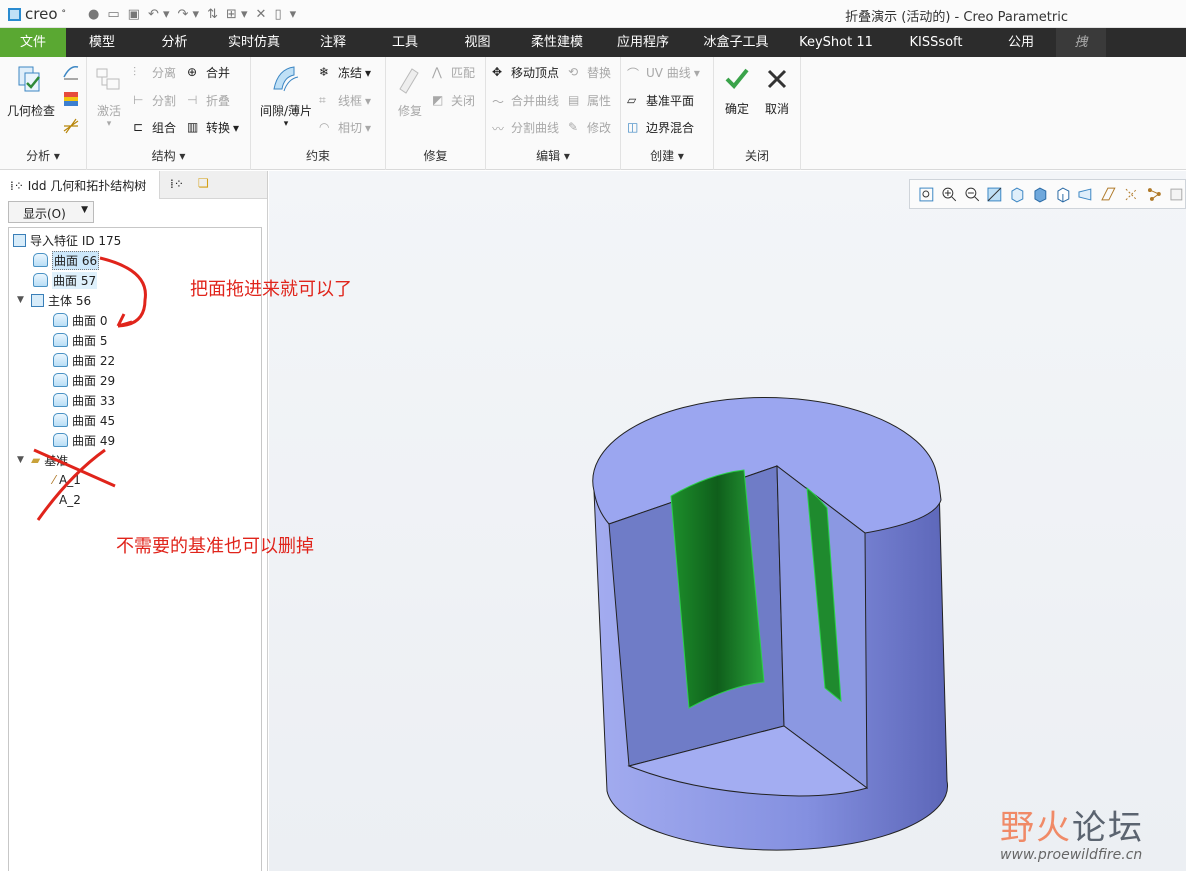  I want to click on watermark: 野火论坛 www.proewildfire.cn, so click(1072, 831).